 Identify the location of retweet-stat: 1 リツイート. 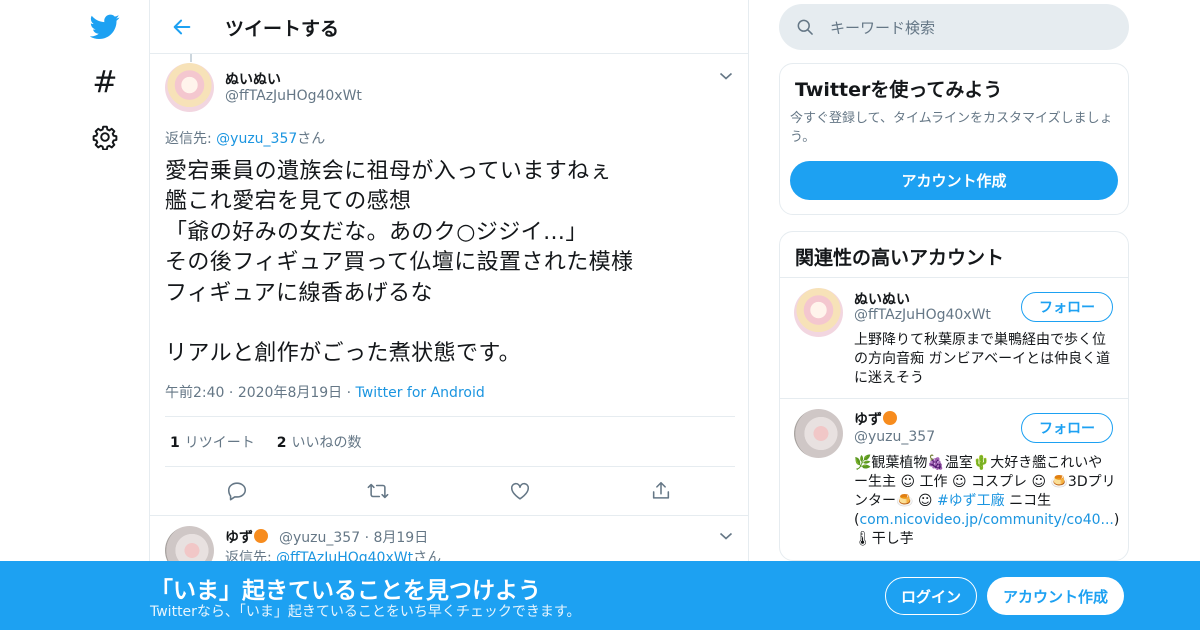
(212, 442).